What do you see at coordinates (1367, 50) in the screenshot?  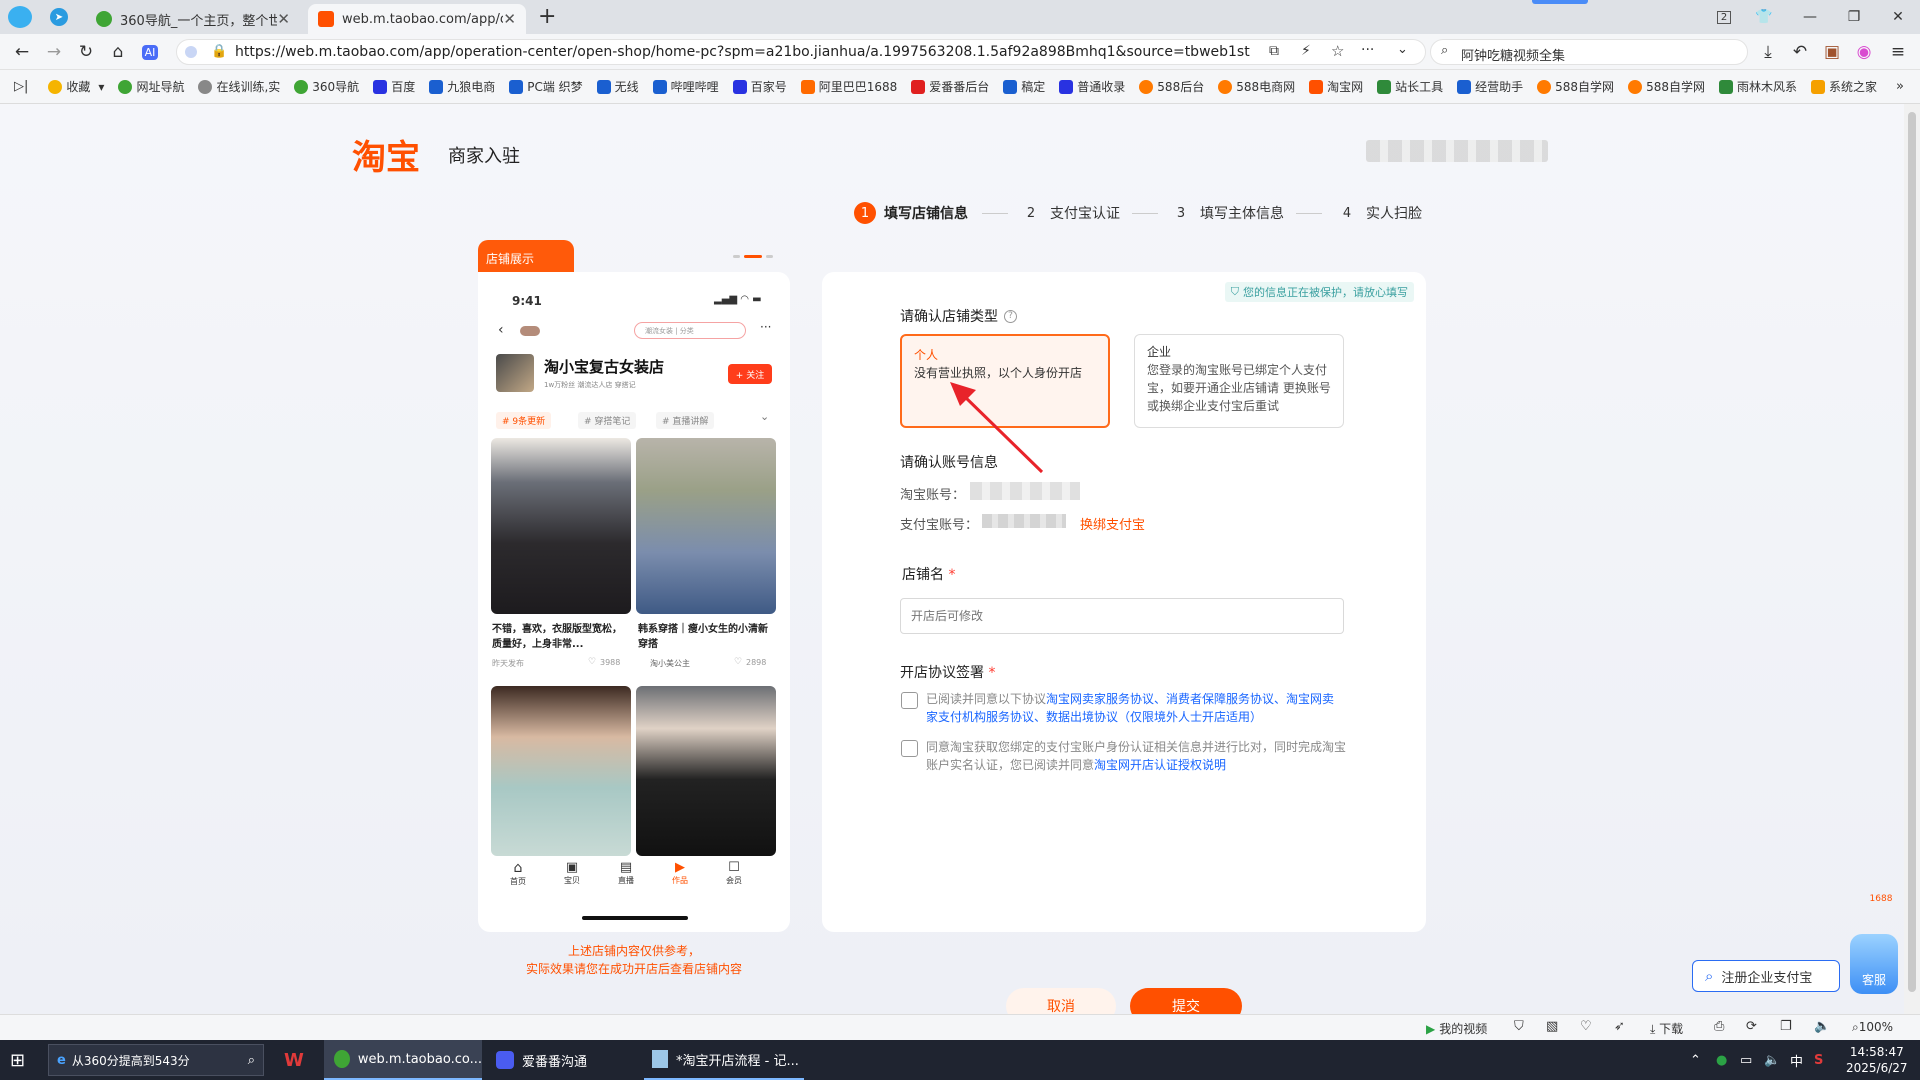 I see `more-icon: ···` at bounding box center [1367, 50].